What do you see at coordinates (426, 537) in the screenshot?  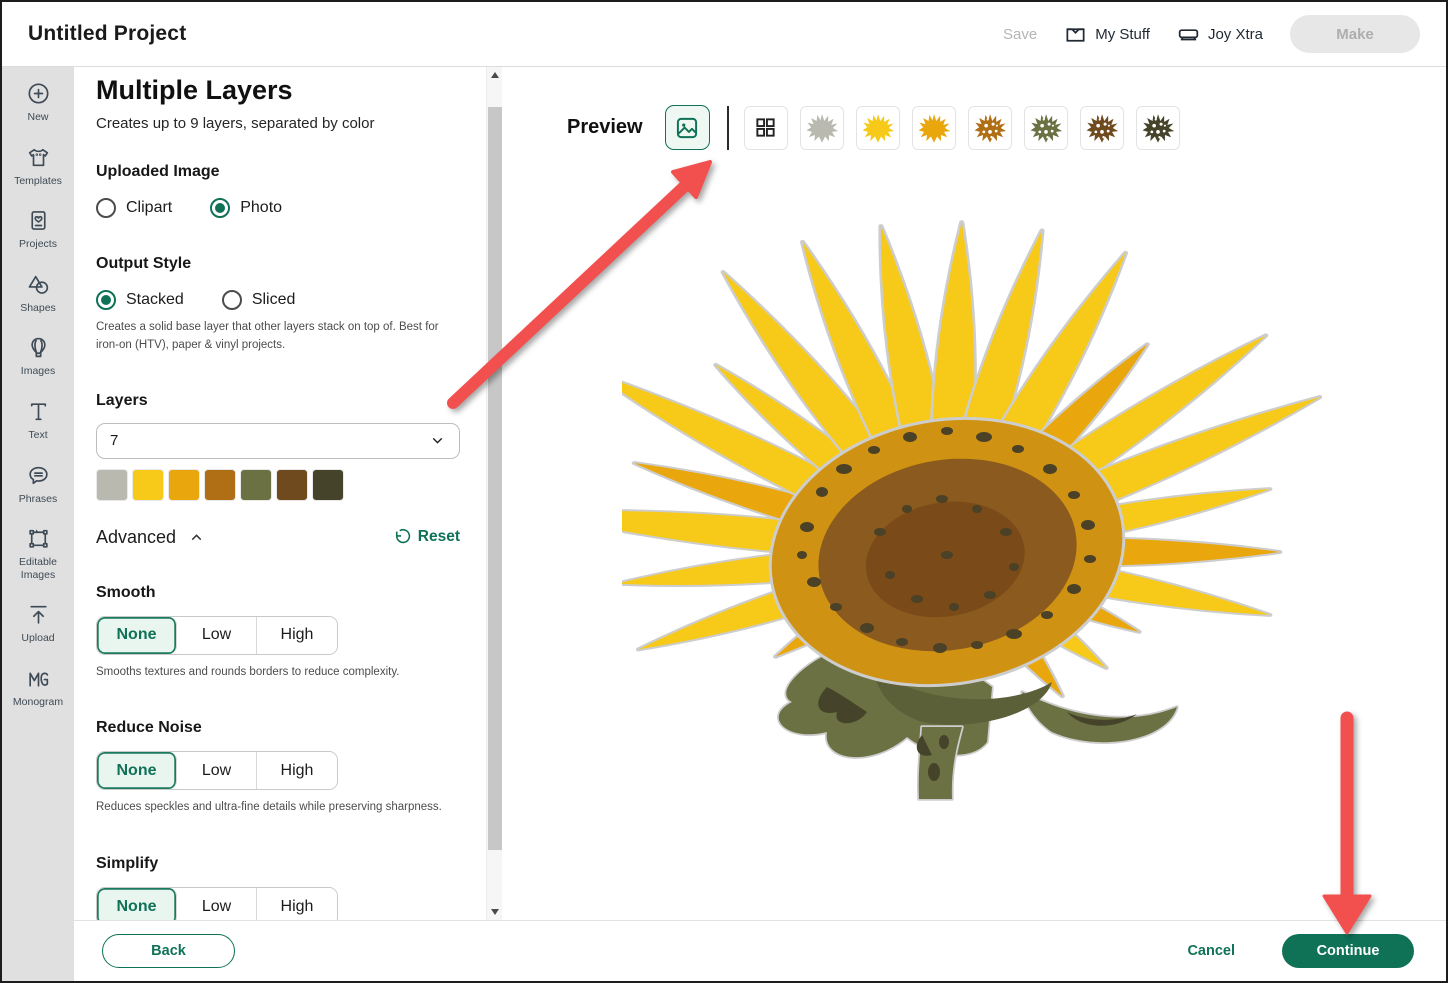 I see `reset-button: Reset` at bounding box center [426, 537].